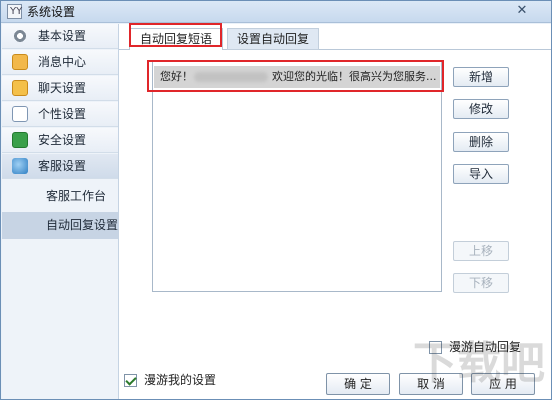 This screenshot has height=400, width=552. Describe the element at coordinates (82, 225) in the screenshot. I see `sidebar-subitem-label: 自动回复设置` at that location.